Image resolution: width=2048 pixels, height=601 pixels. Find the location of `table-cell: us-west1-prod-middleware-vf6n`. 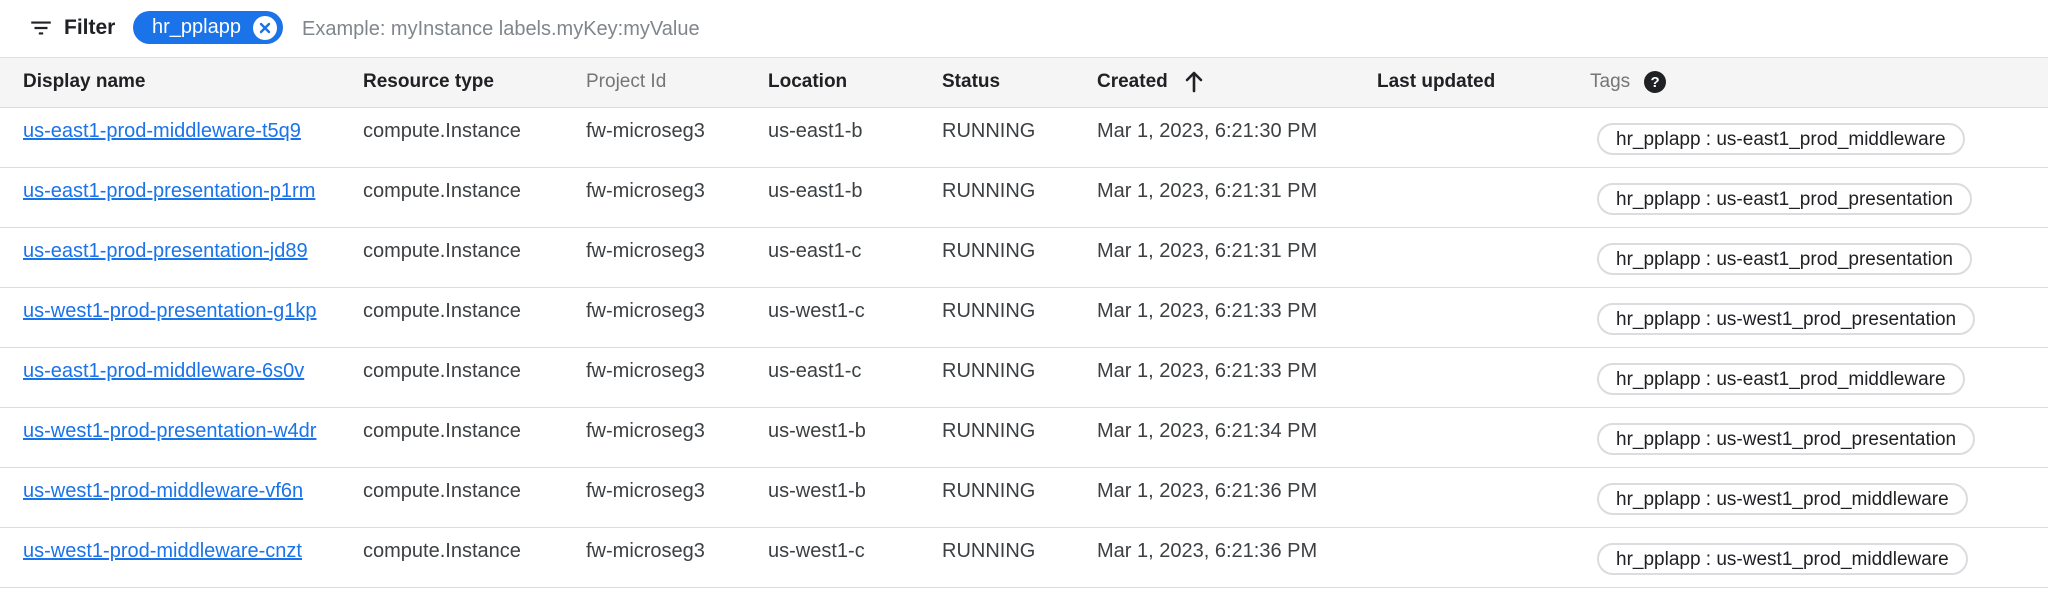

table-cell: us-west1-prod-middleware-vf6n is located at coordinates (181, 497).